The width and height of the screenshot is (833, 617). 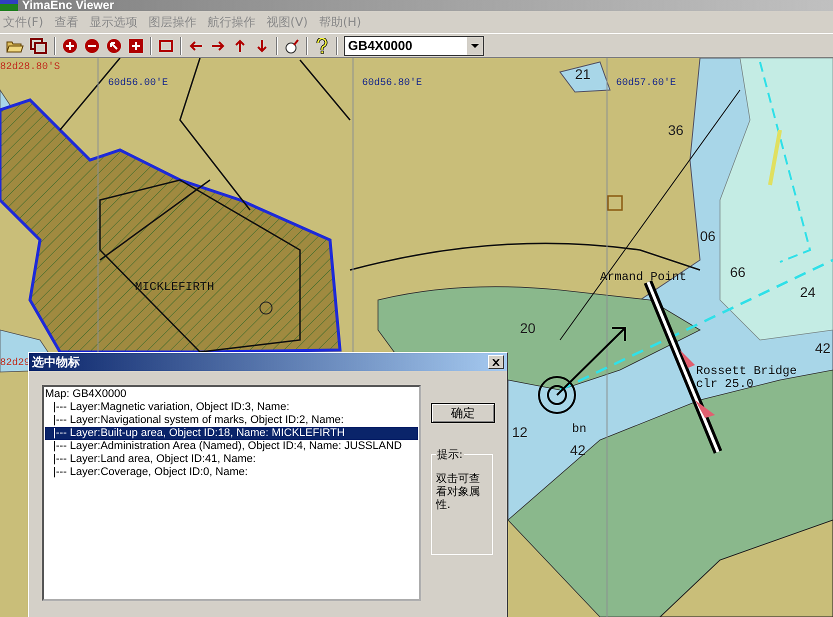 What do you see at coordinates (266, 308) in the screenshot?
I see `circle-mark-icon` at bounding box center [266, 308].